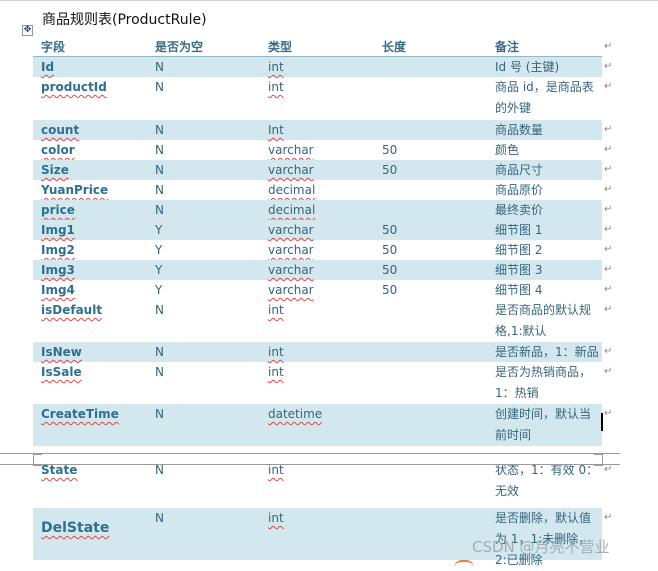 Image resolution: width=658 pixels, height=571 pixels. What do you see at coordinates (58, 210) in the screenshot?
I see `cell-field: price` at bounding box center [58, 210].